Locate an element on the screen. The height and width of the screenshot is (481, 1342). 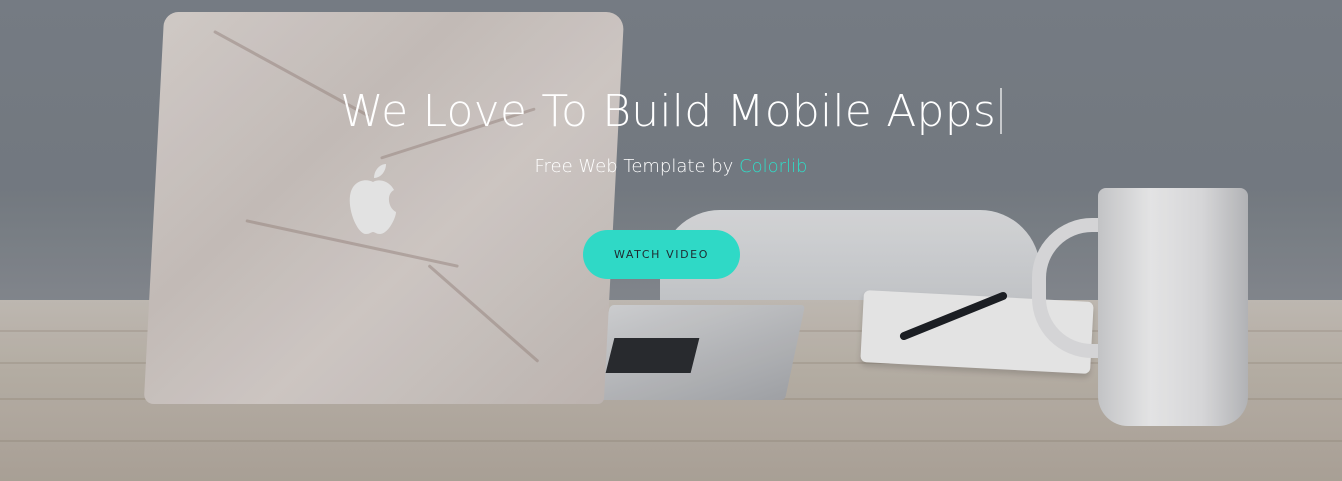
subtitle-prefix: Free Web Template by is located at coordinates (634, 166).